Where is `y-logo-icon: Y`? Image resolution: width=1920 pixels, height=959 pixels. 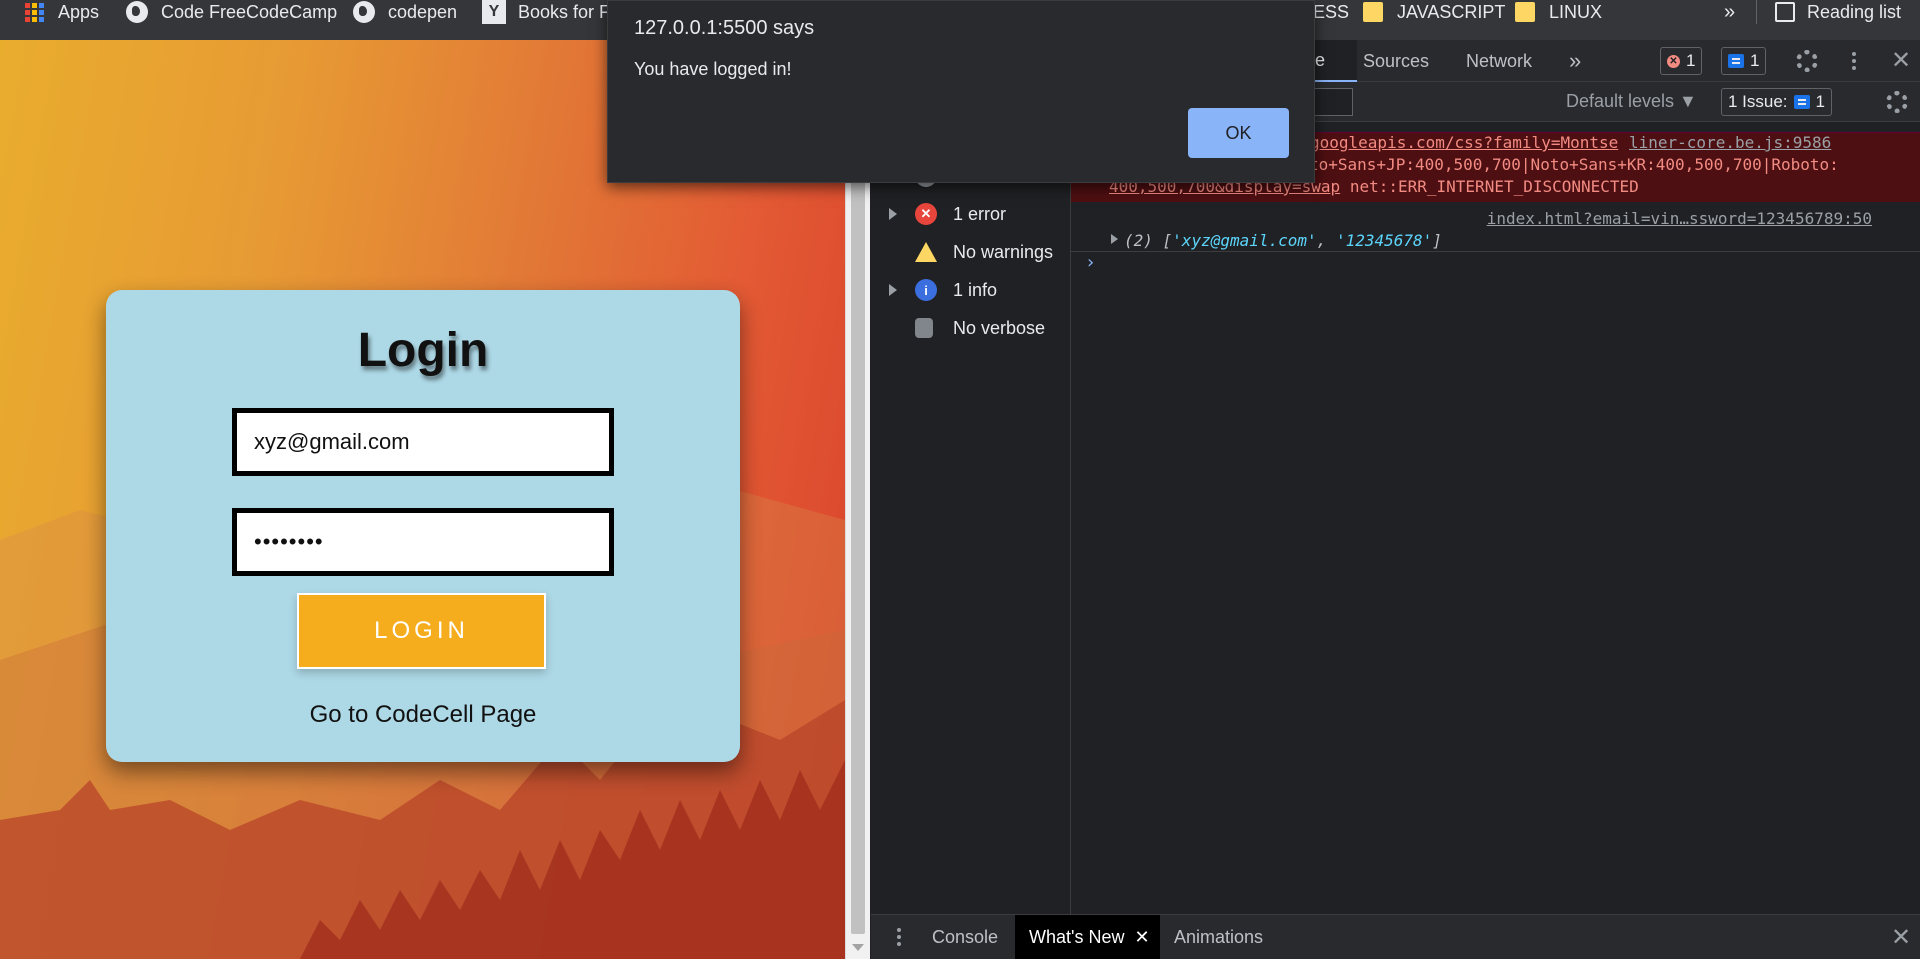 y-logo-icon: Y is located at coordinates (494, 12).